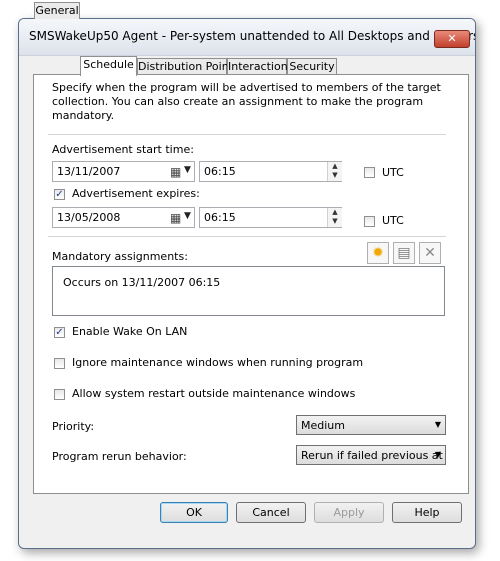 The image size is (500, 561). I want to click on expire-time-spinner: ▲ ▼, so click(334, 217).